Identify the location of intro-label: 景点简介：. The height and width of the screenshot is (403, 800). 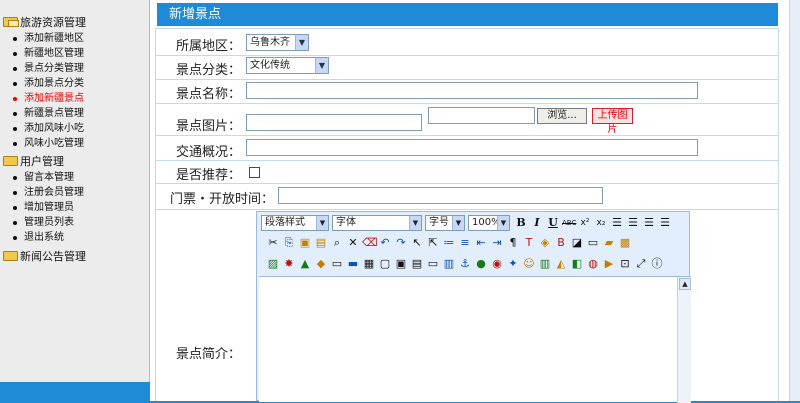
(209, 354).